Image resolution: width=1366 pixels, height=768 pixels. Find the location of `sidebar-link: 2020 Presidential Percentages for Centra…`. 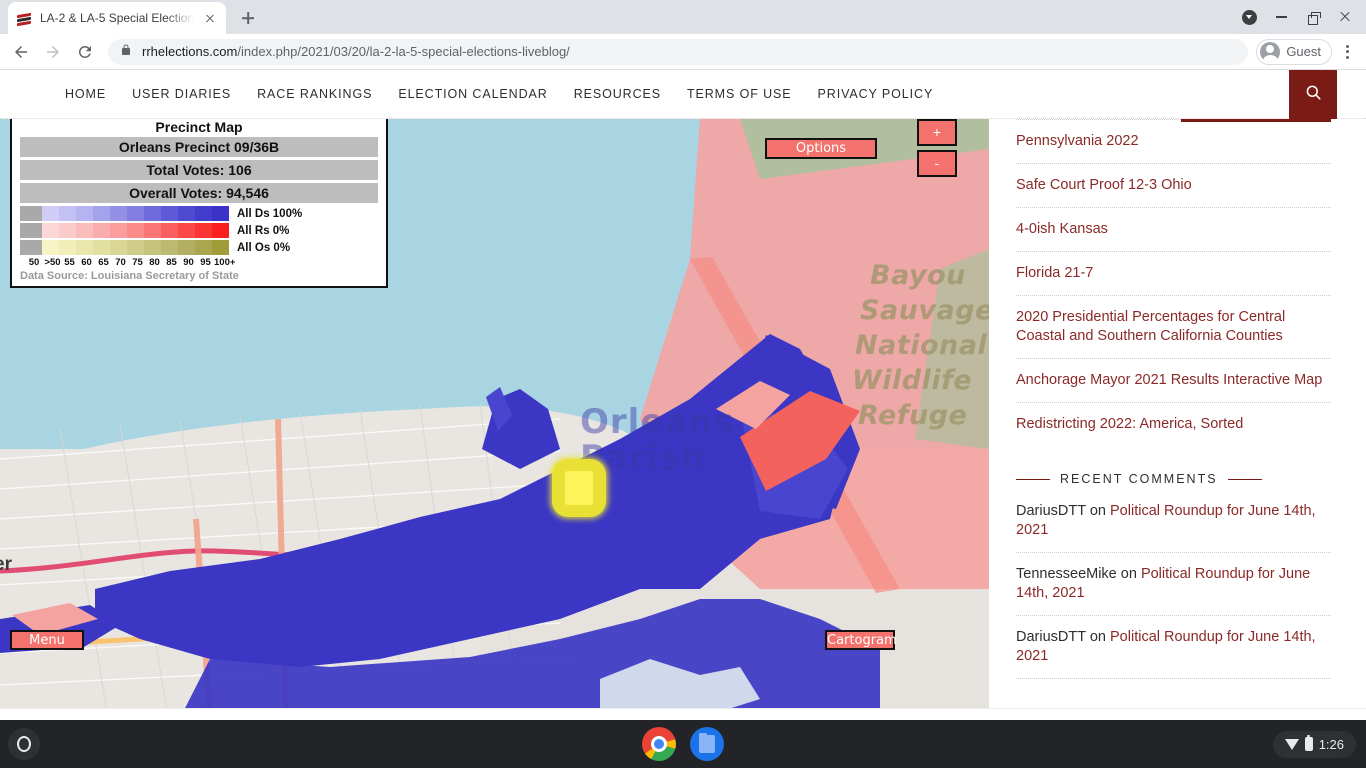

sidebar-link: 2020 Presidential Percentages for Centra… is located at coordinates (1173, 327).